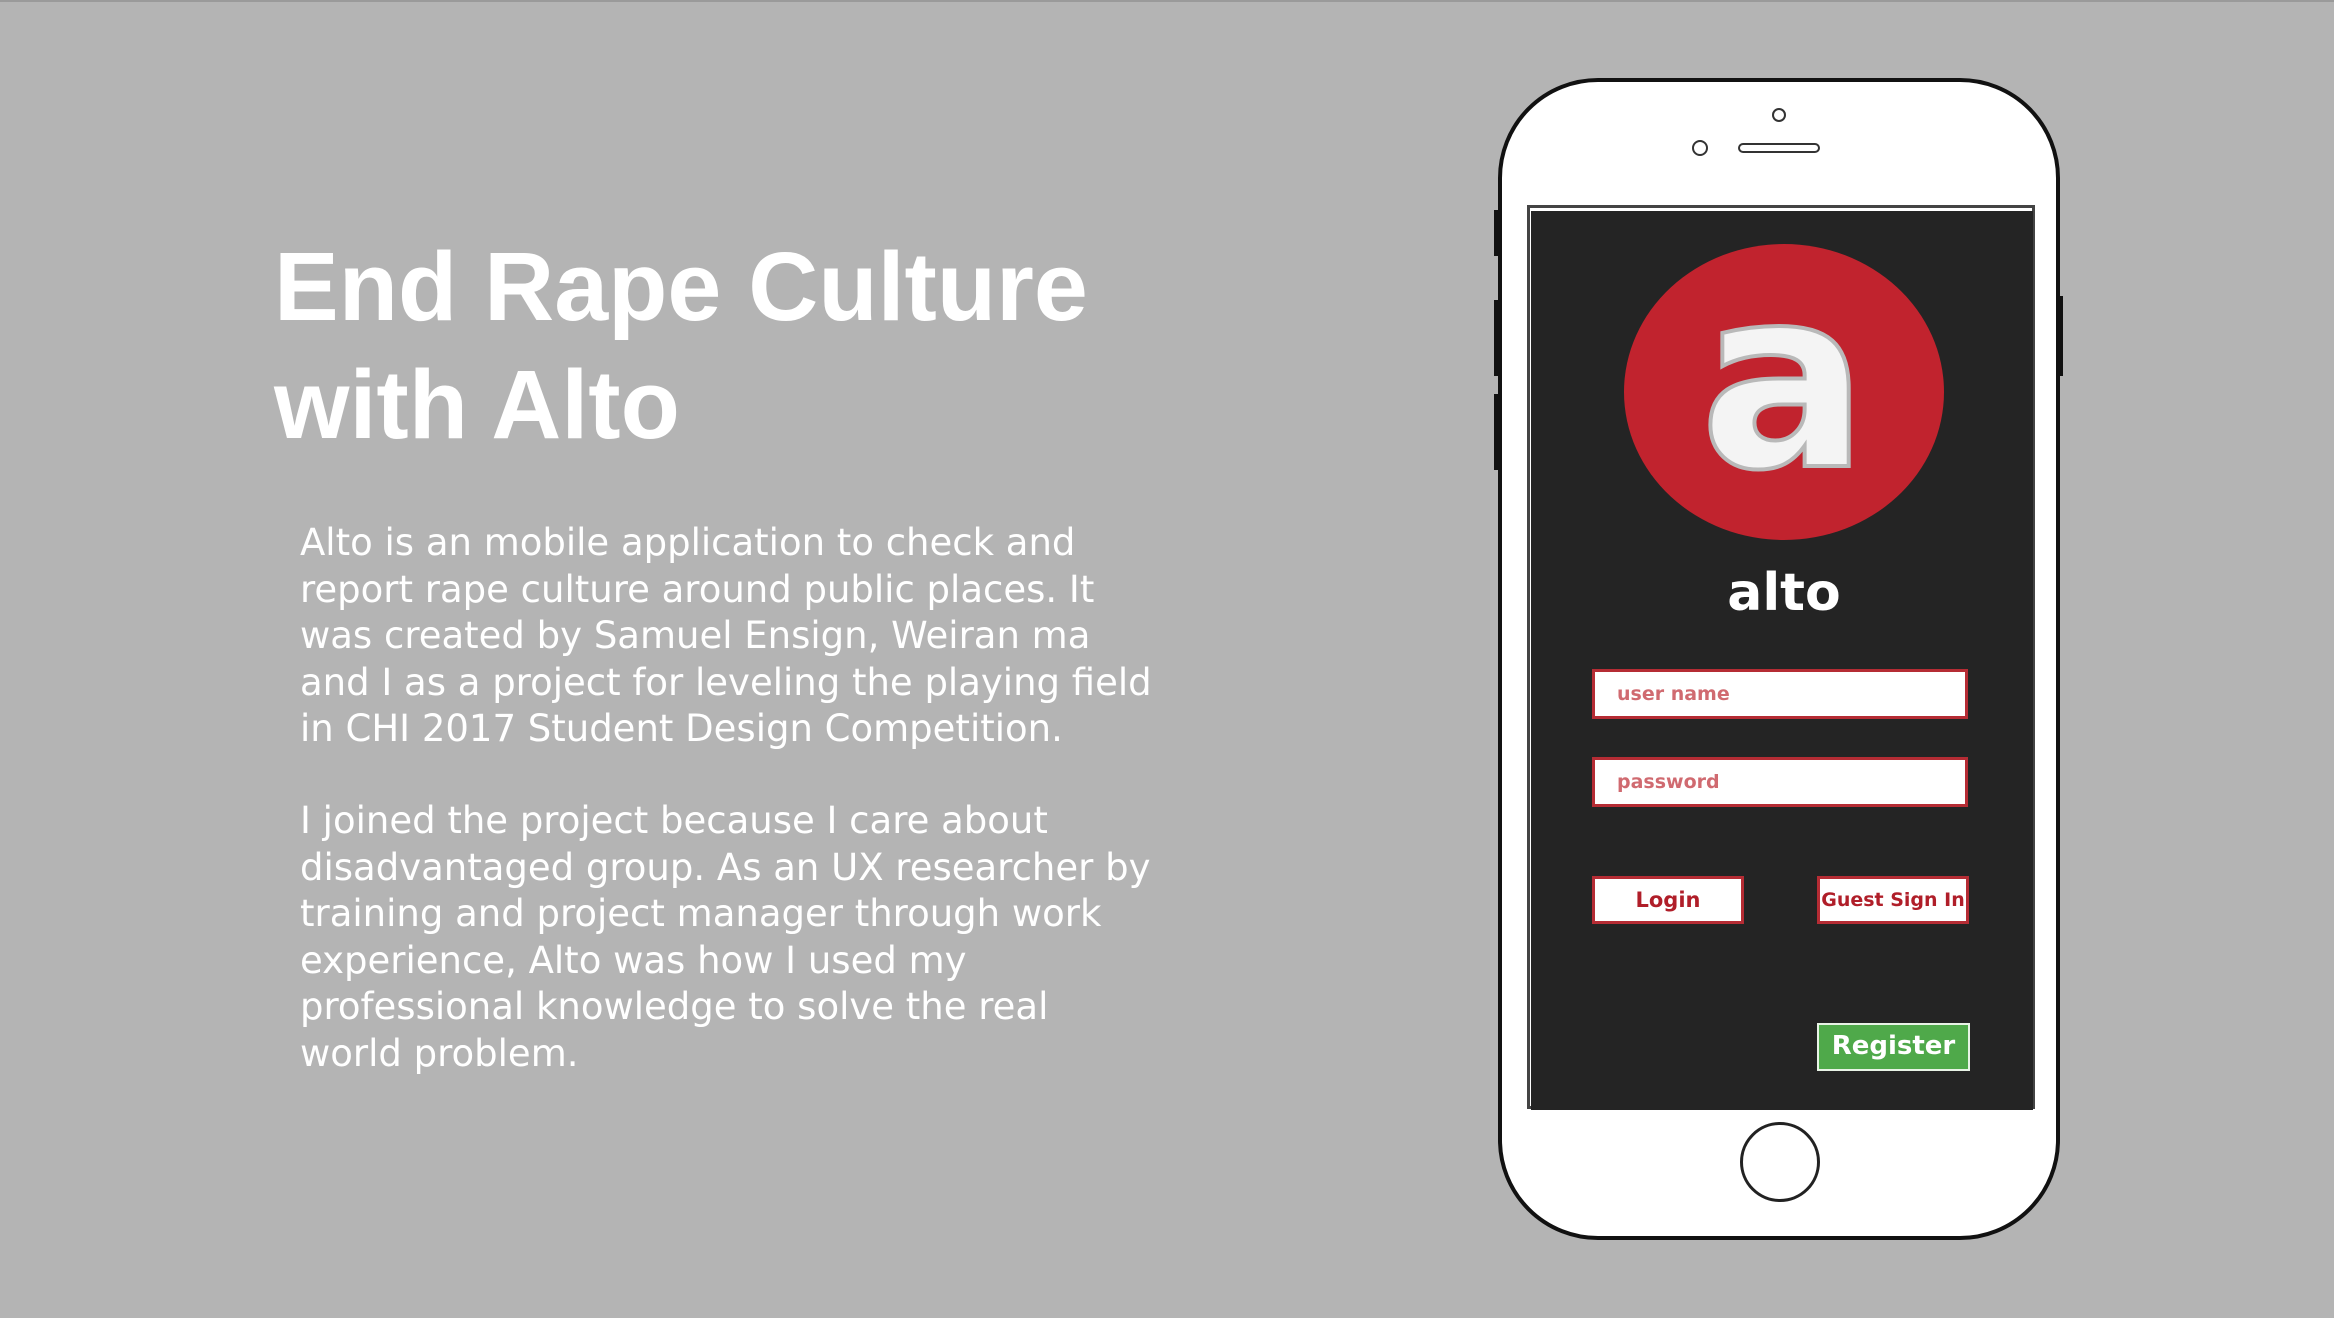 The image size is (2334, 1318). What do you see at coordinates (1893, 1047) in the screenshot?
I see `register-button: Register` at bounding box center [1893, 1047].